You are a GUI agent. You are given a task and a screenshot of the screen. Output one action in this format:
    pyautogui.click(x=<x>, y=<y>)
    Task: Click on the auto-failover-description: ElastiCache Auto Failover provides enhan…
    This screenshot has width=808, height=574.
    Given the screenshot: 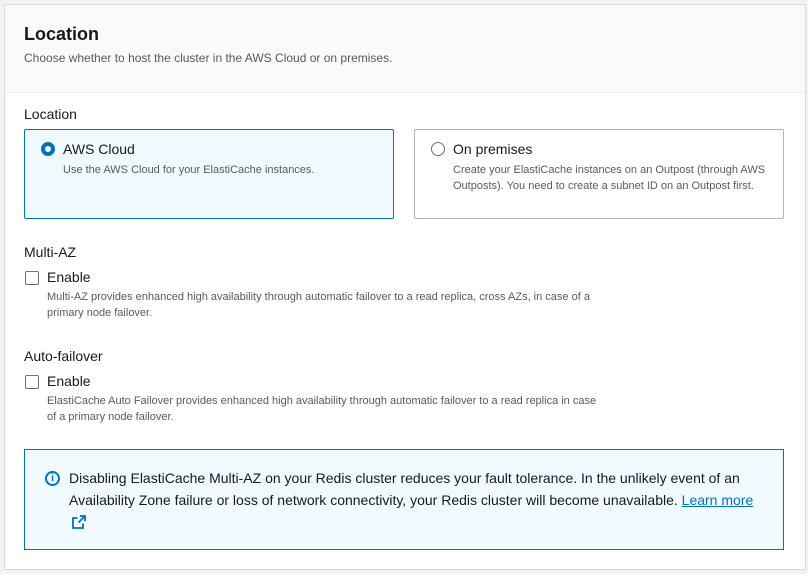 What is the action you would take?
    pyautogui.click(x=322, y=409)
    